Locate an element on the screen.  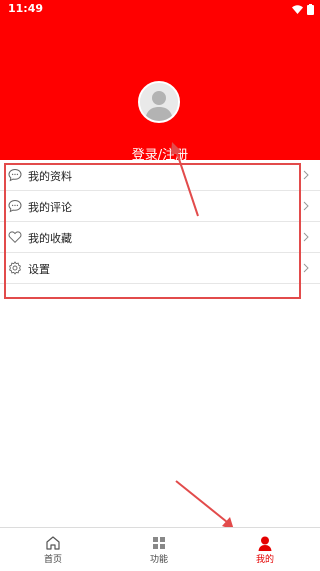
gear-icon is located at coordinates (15, 268).